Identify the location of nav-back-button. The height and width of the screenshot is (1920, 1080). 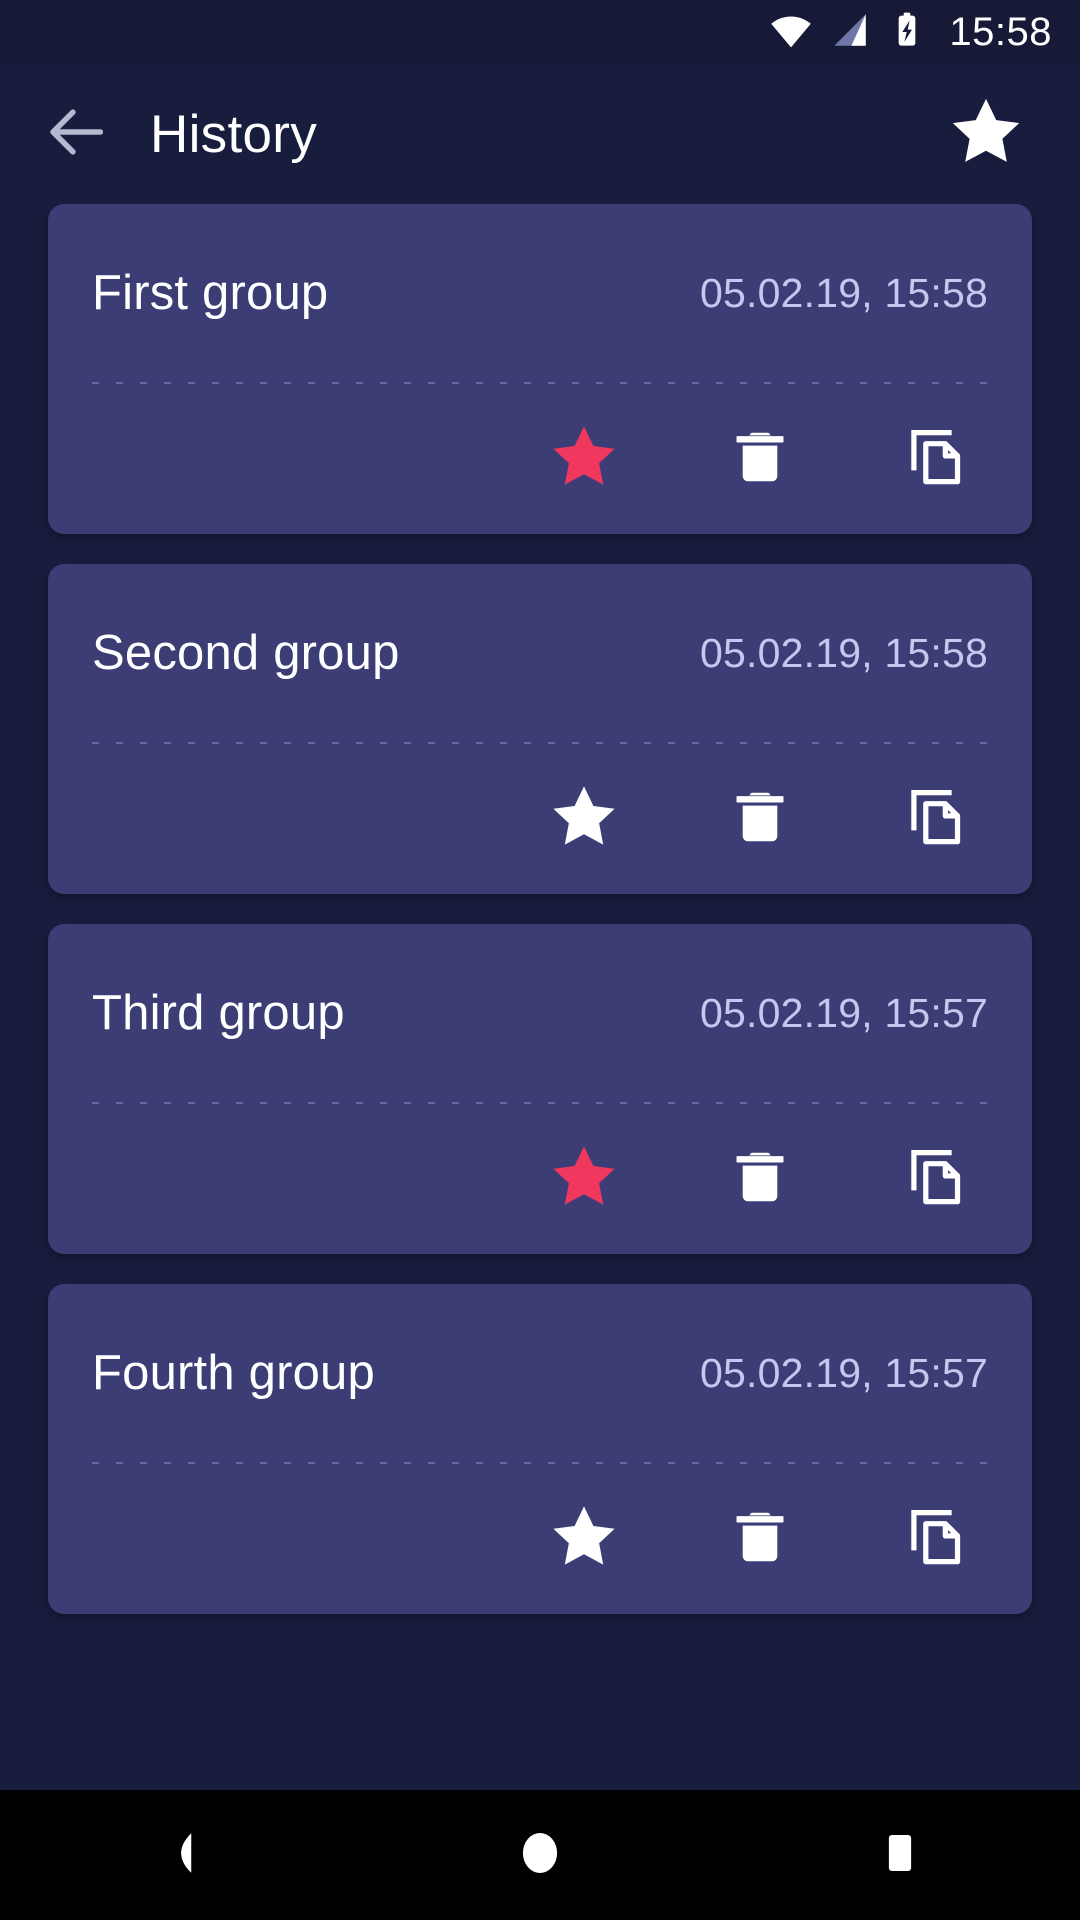
(180, 1855).